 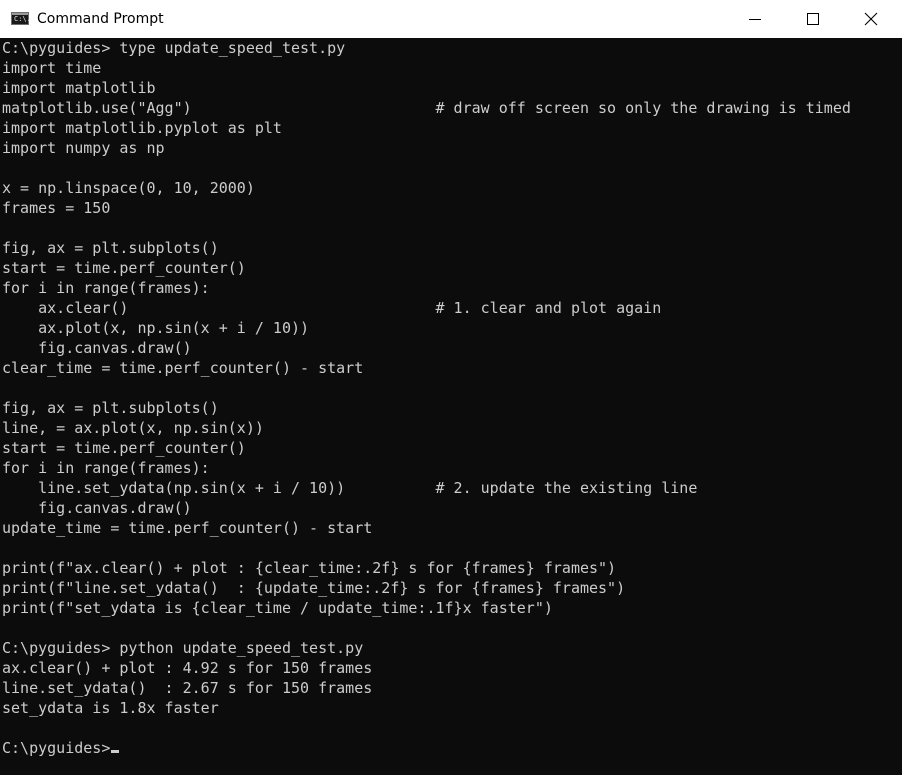 I want to click on console-line: line.set_ydata() : 2.67 s for 150 frames, so click(x=187, y=688).